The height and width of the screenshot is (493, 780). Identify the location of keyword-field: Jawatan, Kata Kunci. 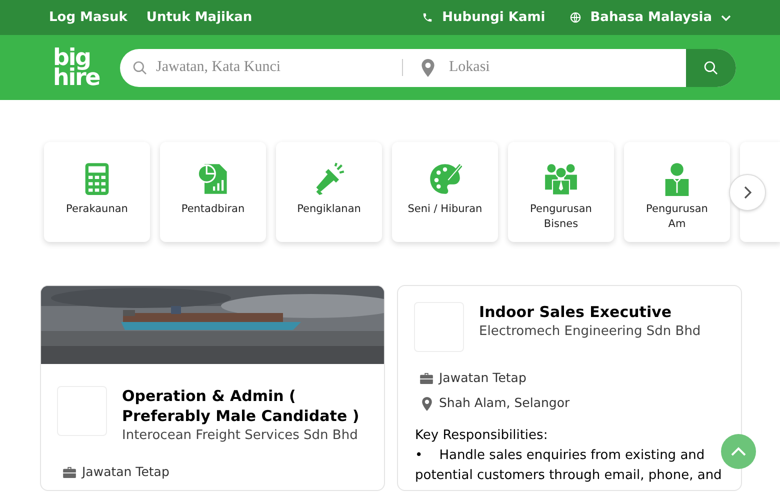
(273, 67).